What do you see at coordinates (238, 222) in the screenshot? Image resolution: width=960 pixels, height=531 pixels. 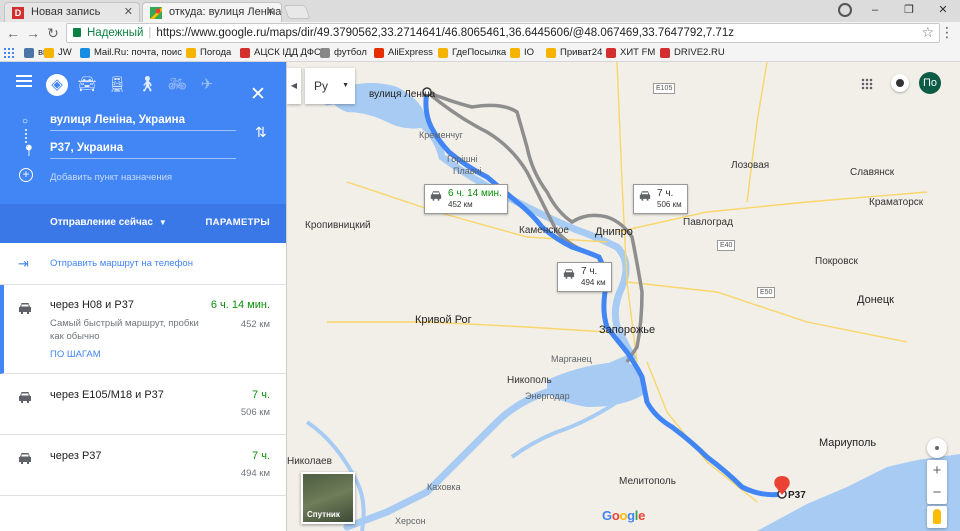 I see `options-button: ПАРАМЕТРЫ` at bounding box center [238, 222].